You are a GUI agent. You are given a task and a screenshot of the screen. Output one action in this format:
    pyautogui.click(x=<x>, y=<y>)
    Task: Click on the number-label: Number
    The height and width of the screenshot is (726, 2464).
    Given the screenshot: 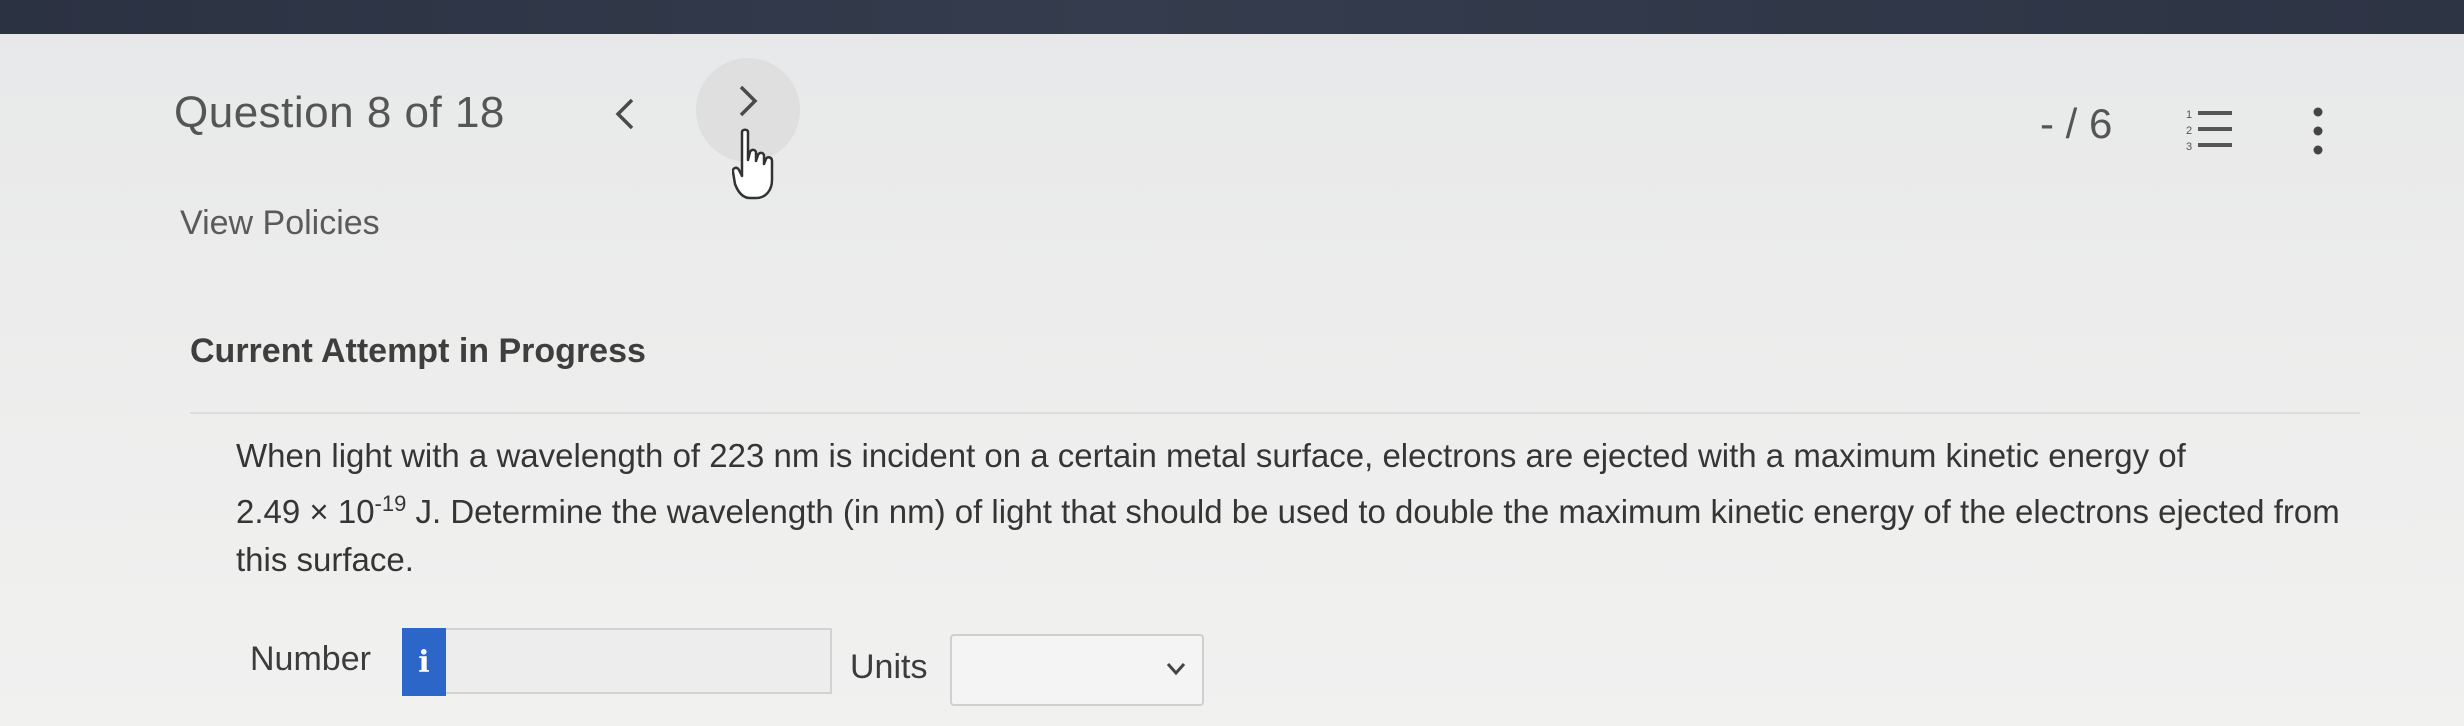 What is the action you would take?
    pyautogui.click(x=310, y=659)
    